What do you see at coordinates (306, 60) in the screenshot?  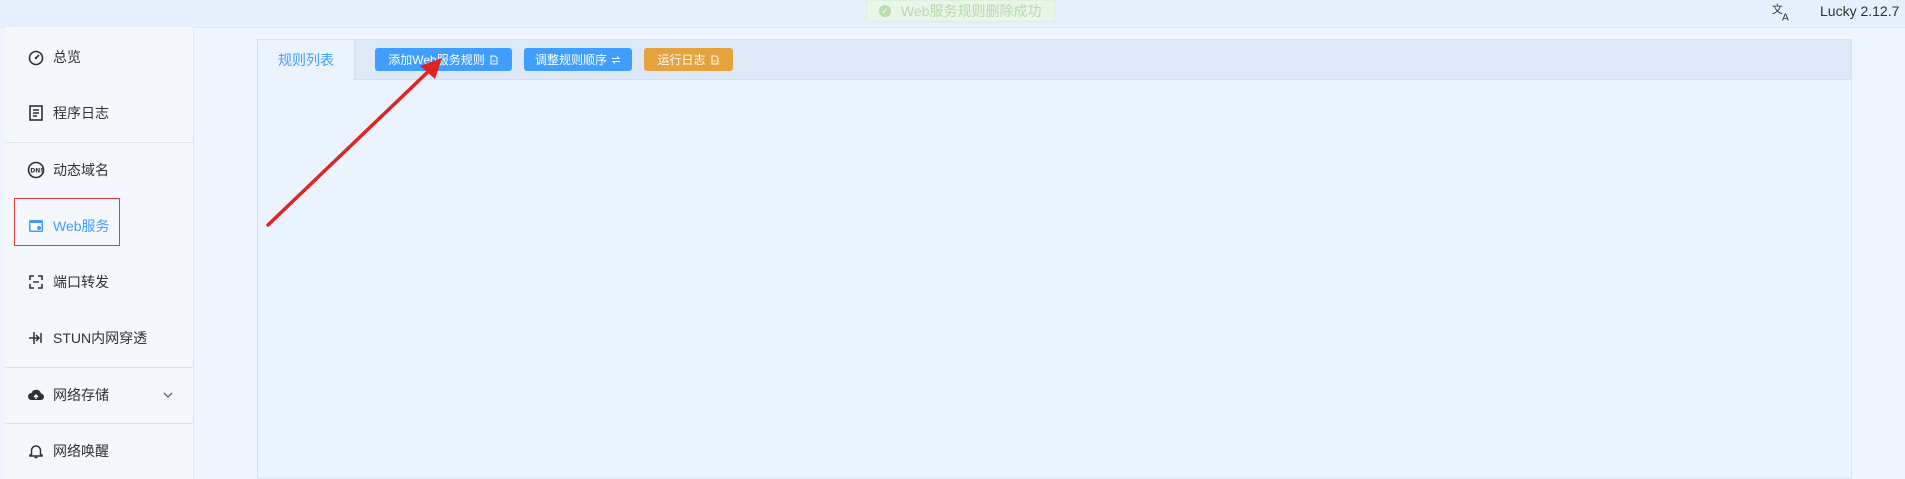 I see `tab-rule-list: 规则列表` at bounding box center [306, 60].